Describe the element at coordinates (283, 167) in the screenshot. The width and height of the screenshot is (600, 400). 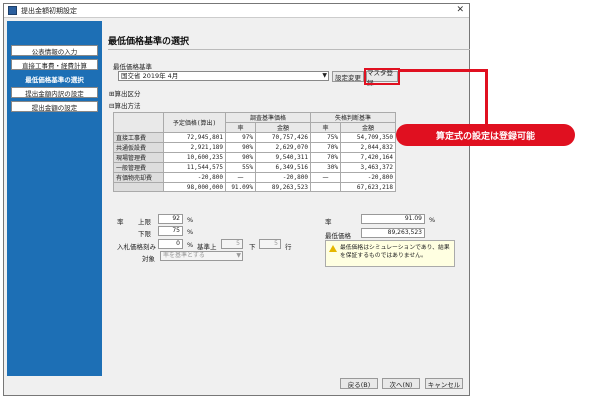
I see `cell-survey-amount: 6,349,516` at that location.